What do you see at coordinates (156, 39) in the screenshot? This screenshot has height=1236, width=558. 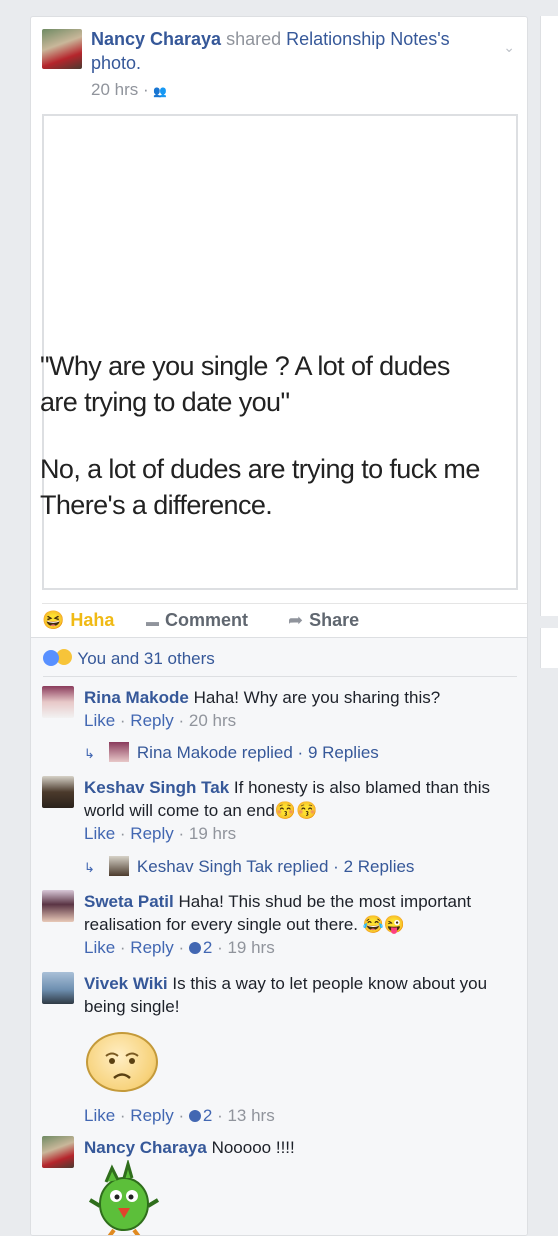 I see `author-name-link: Nancy Charaya` at bounding box center [156, 39].